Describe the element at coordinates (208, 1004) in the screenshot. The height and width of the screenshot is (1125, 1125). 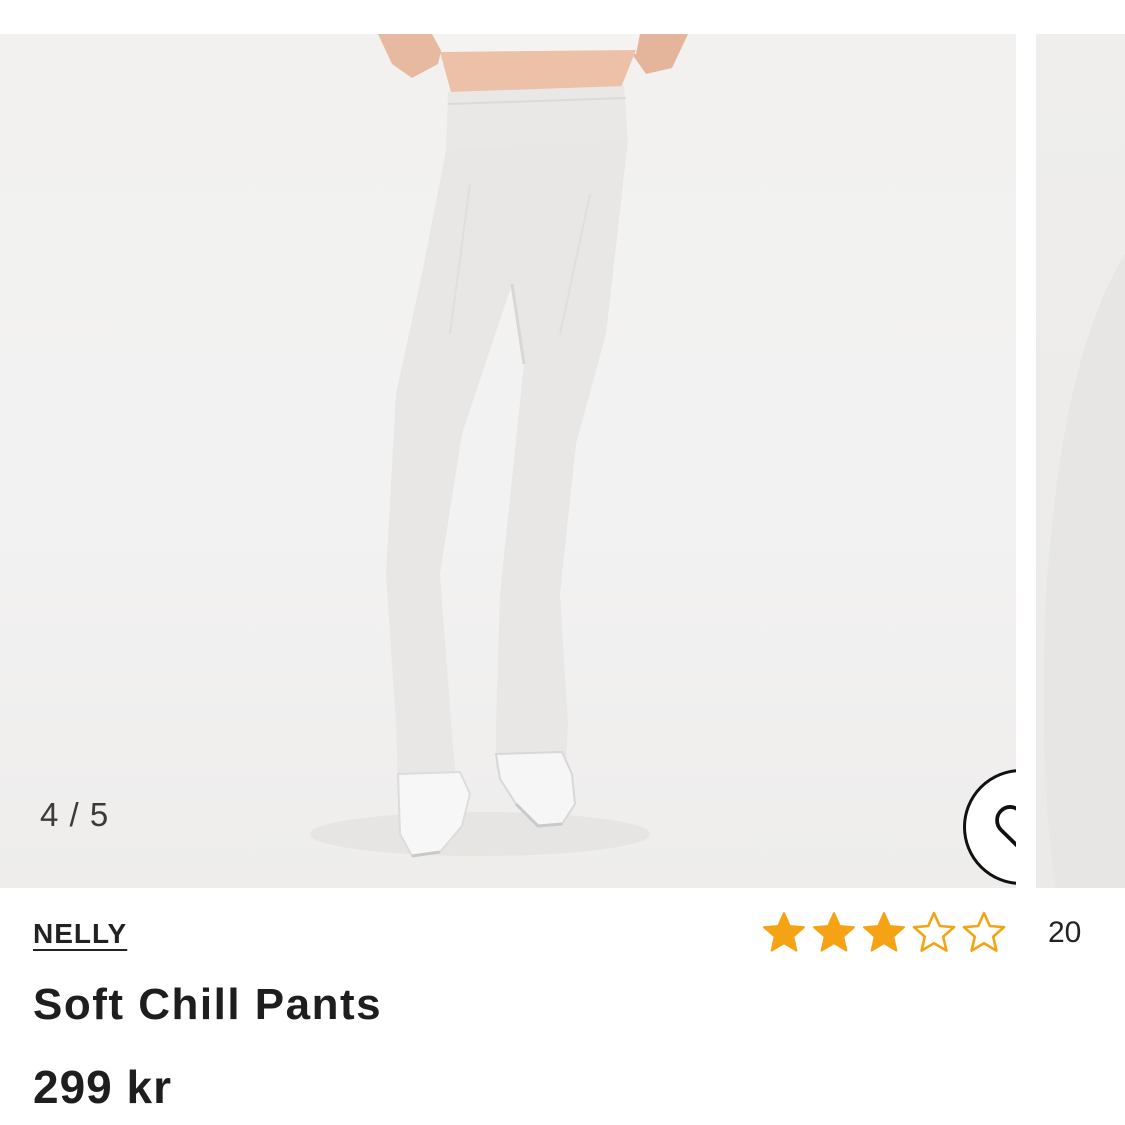
I see `product-title: Soft Chill Pants` at that location.